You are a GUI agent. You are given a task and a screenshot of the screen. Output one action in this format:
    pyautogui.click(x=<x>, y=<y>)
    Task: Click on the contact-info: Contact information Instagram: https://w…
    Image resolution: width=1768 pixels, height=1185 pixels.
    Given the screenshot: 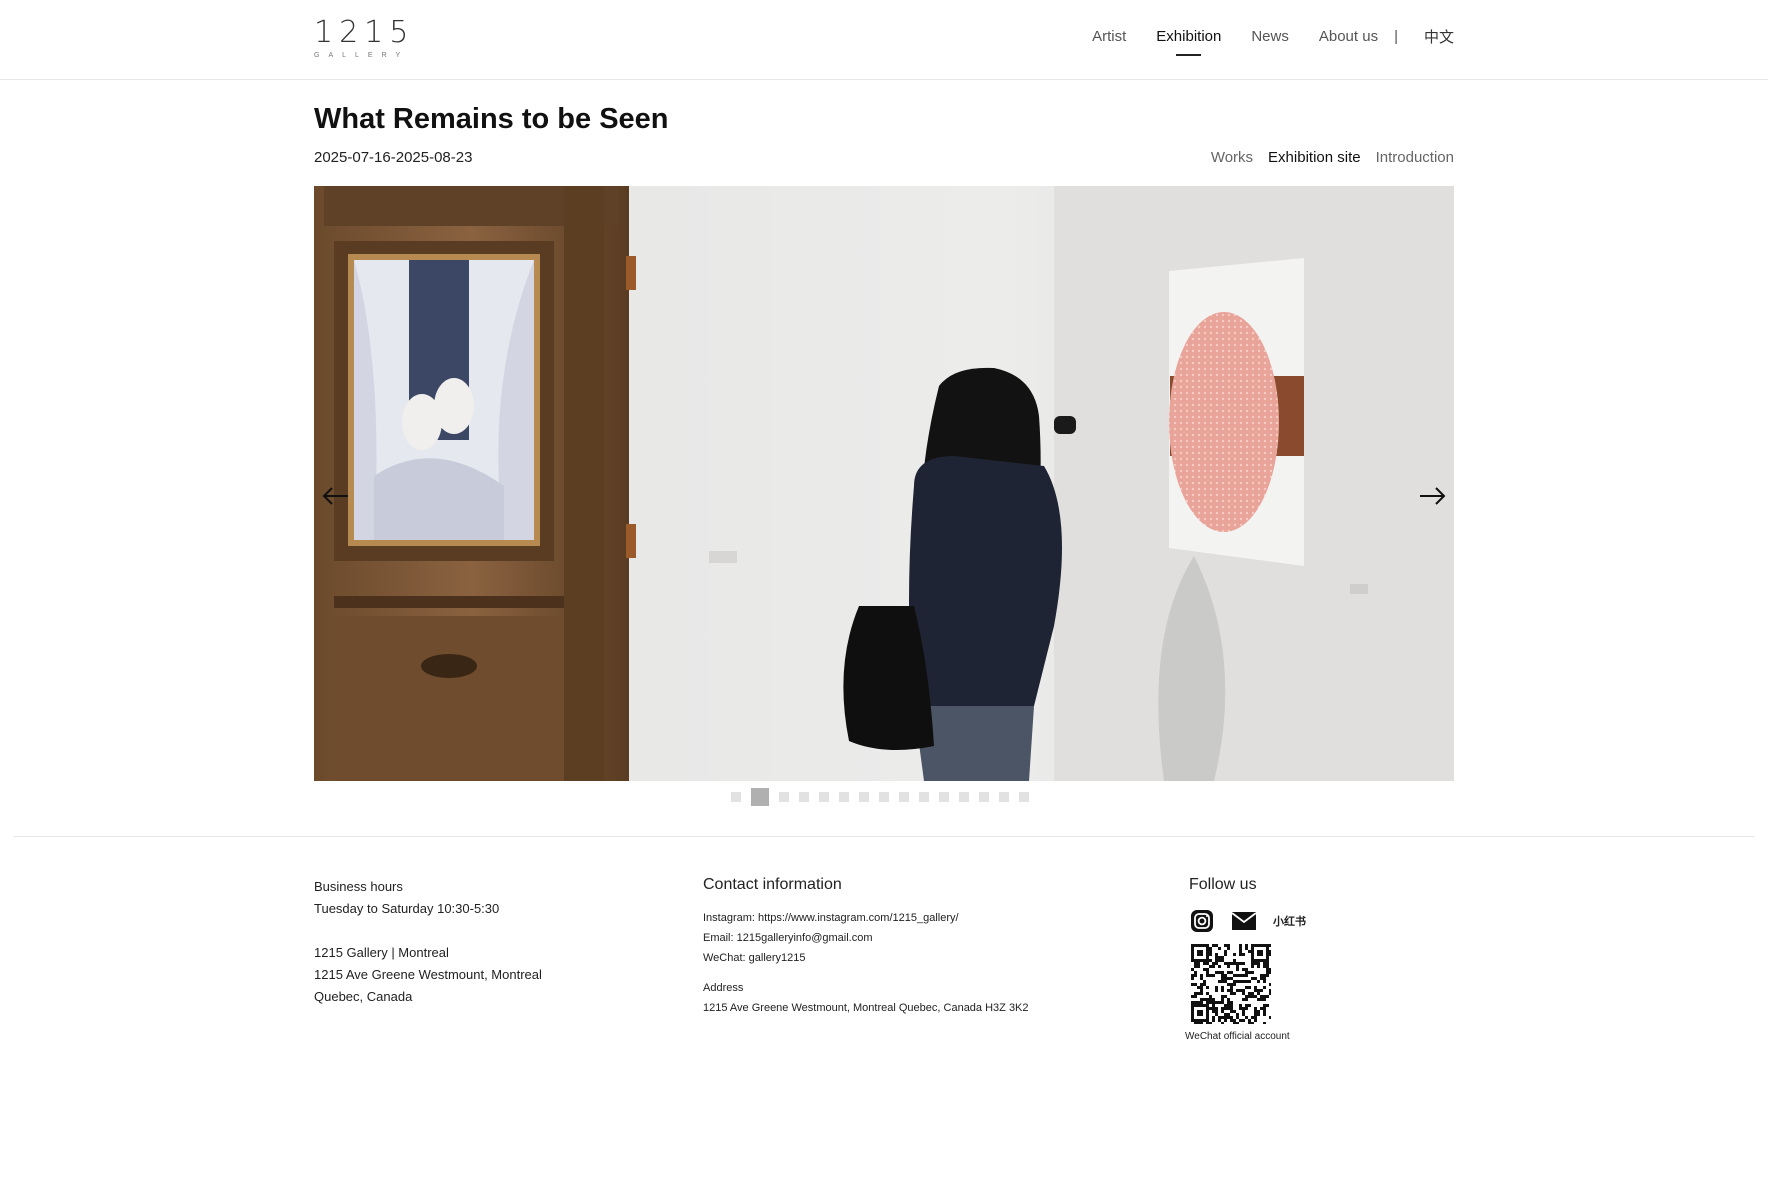 What is the action you would take?
    pyautogui.click(x=866, y=947)
    